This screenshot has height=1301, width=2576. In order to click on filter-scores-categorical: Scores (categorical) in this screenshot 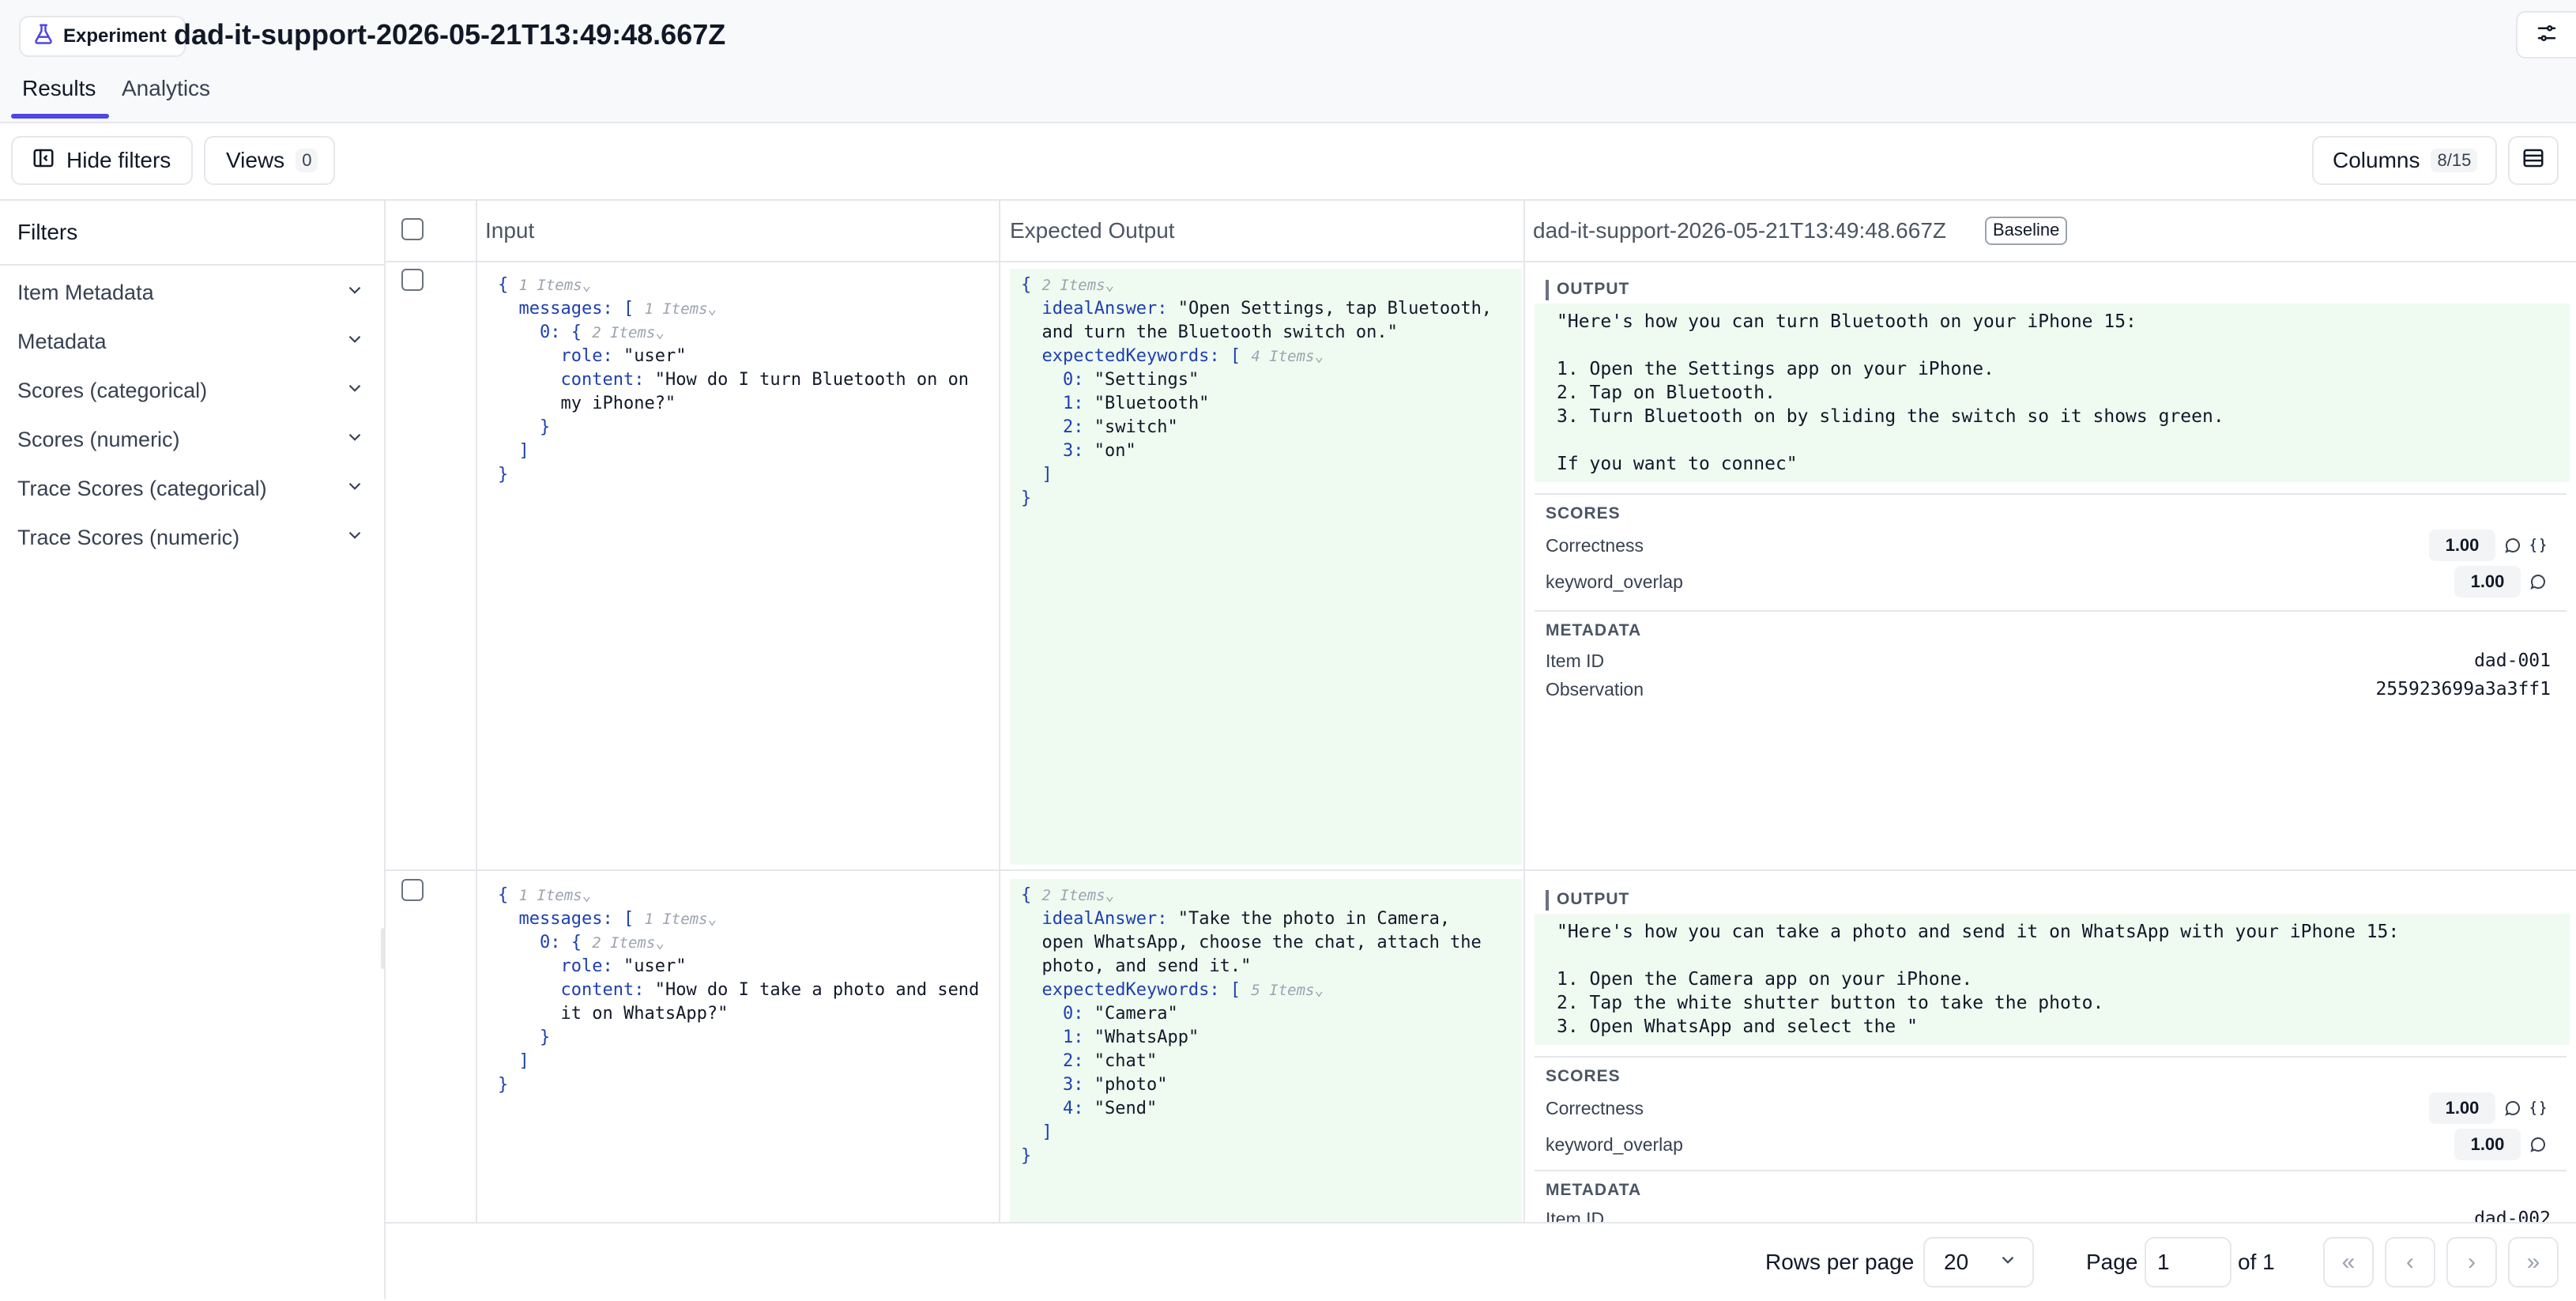, I will do `click(191, 390)`.